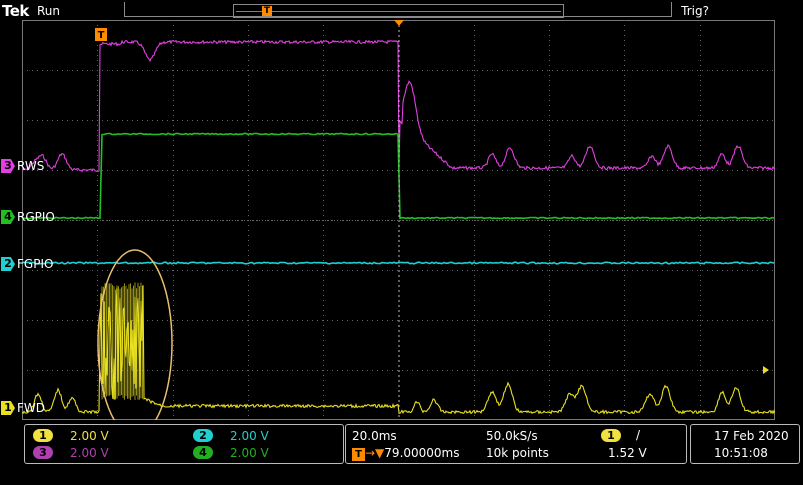  I want to click on channel-3-badge: 3, so click(8, 166).